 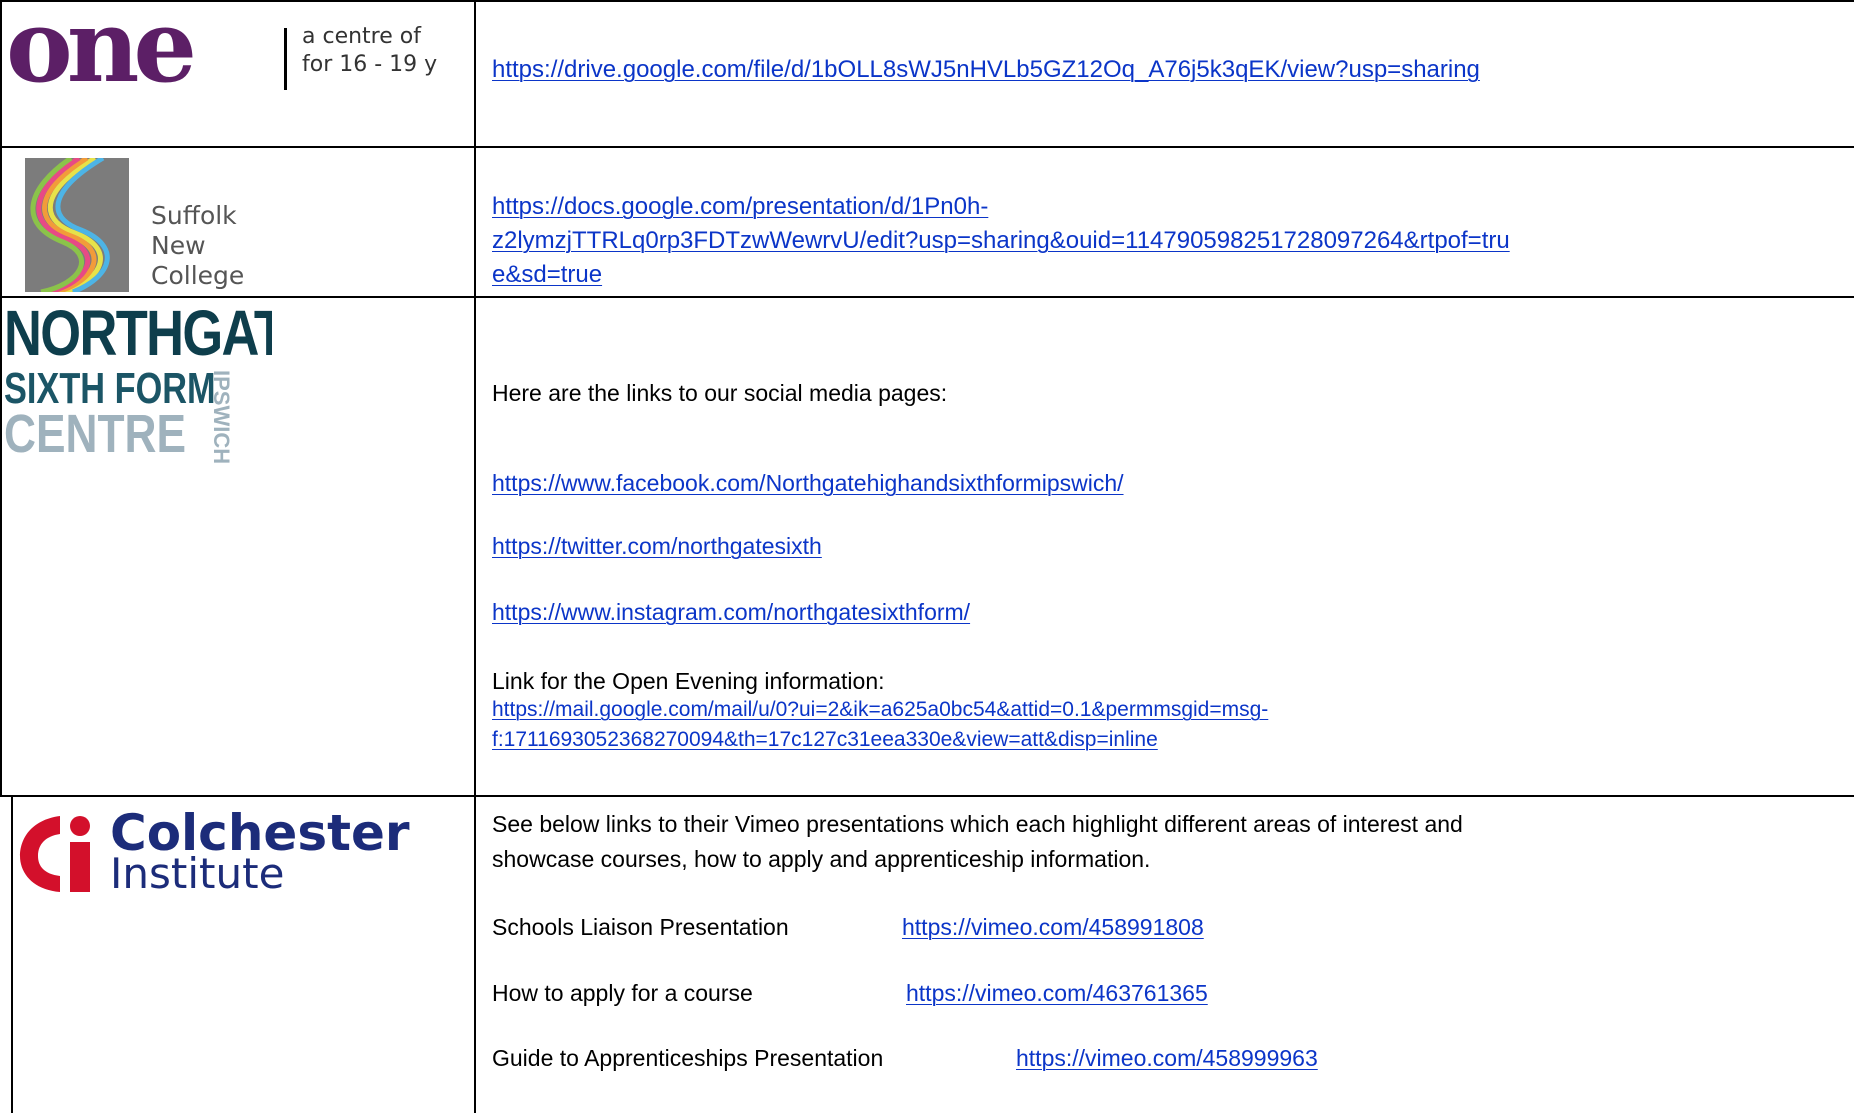 What do you see at coordinates (55, 854) in the screenshot?
I see `colchester-ci-icon` at bounding box center [55, 854].